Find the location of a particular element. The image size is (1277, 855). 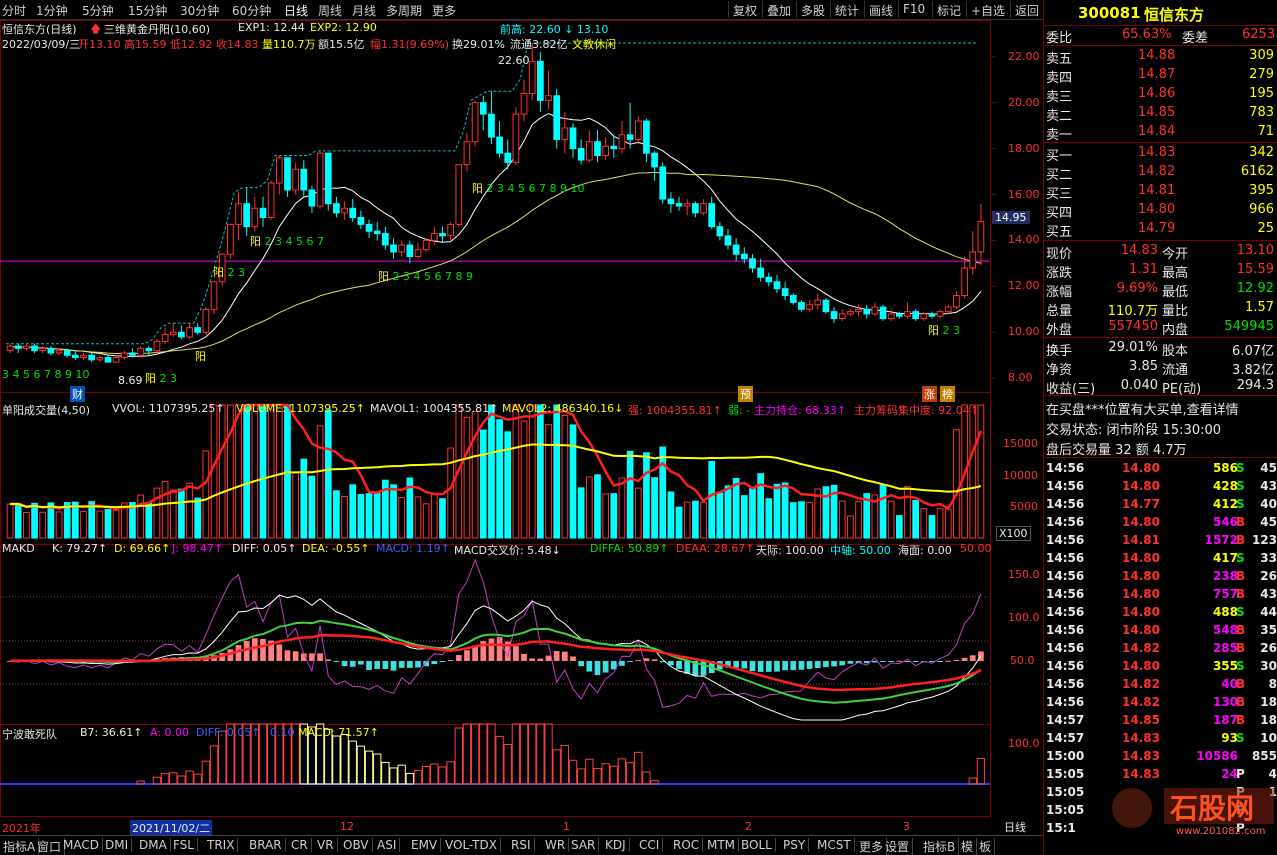

period-tab-2: 5分钟 is located at coordinates (98, 10).